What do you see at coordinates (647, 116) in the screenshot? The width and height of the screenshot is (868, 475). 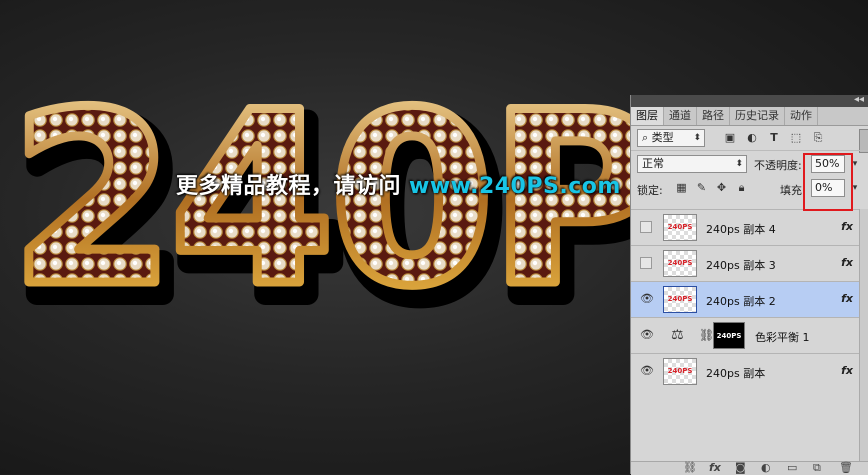 I see `tab-layers: 图层` at bounding box center [647, 116].